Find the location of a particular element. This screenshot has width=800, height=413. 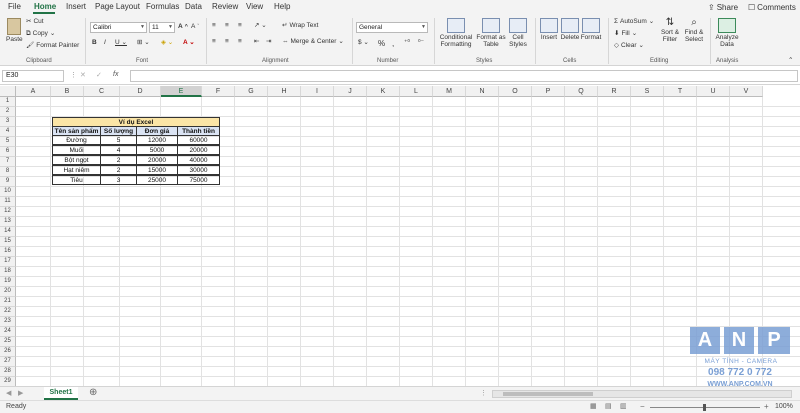

format-cells-button: Format is located at coordinates (591, 30).